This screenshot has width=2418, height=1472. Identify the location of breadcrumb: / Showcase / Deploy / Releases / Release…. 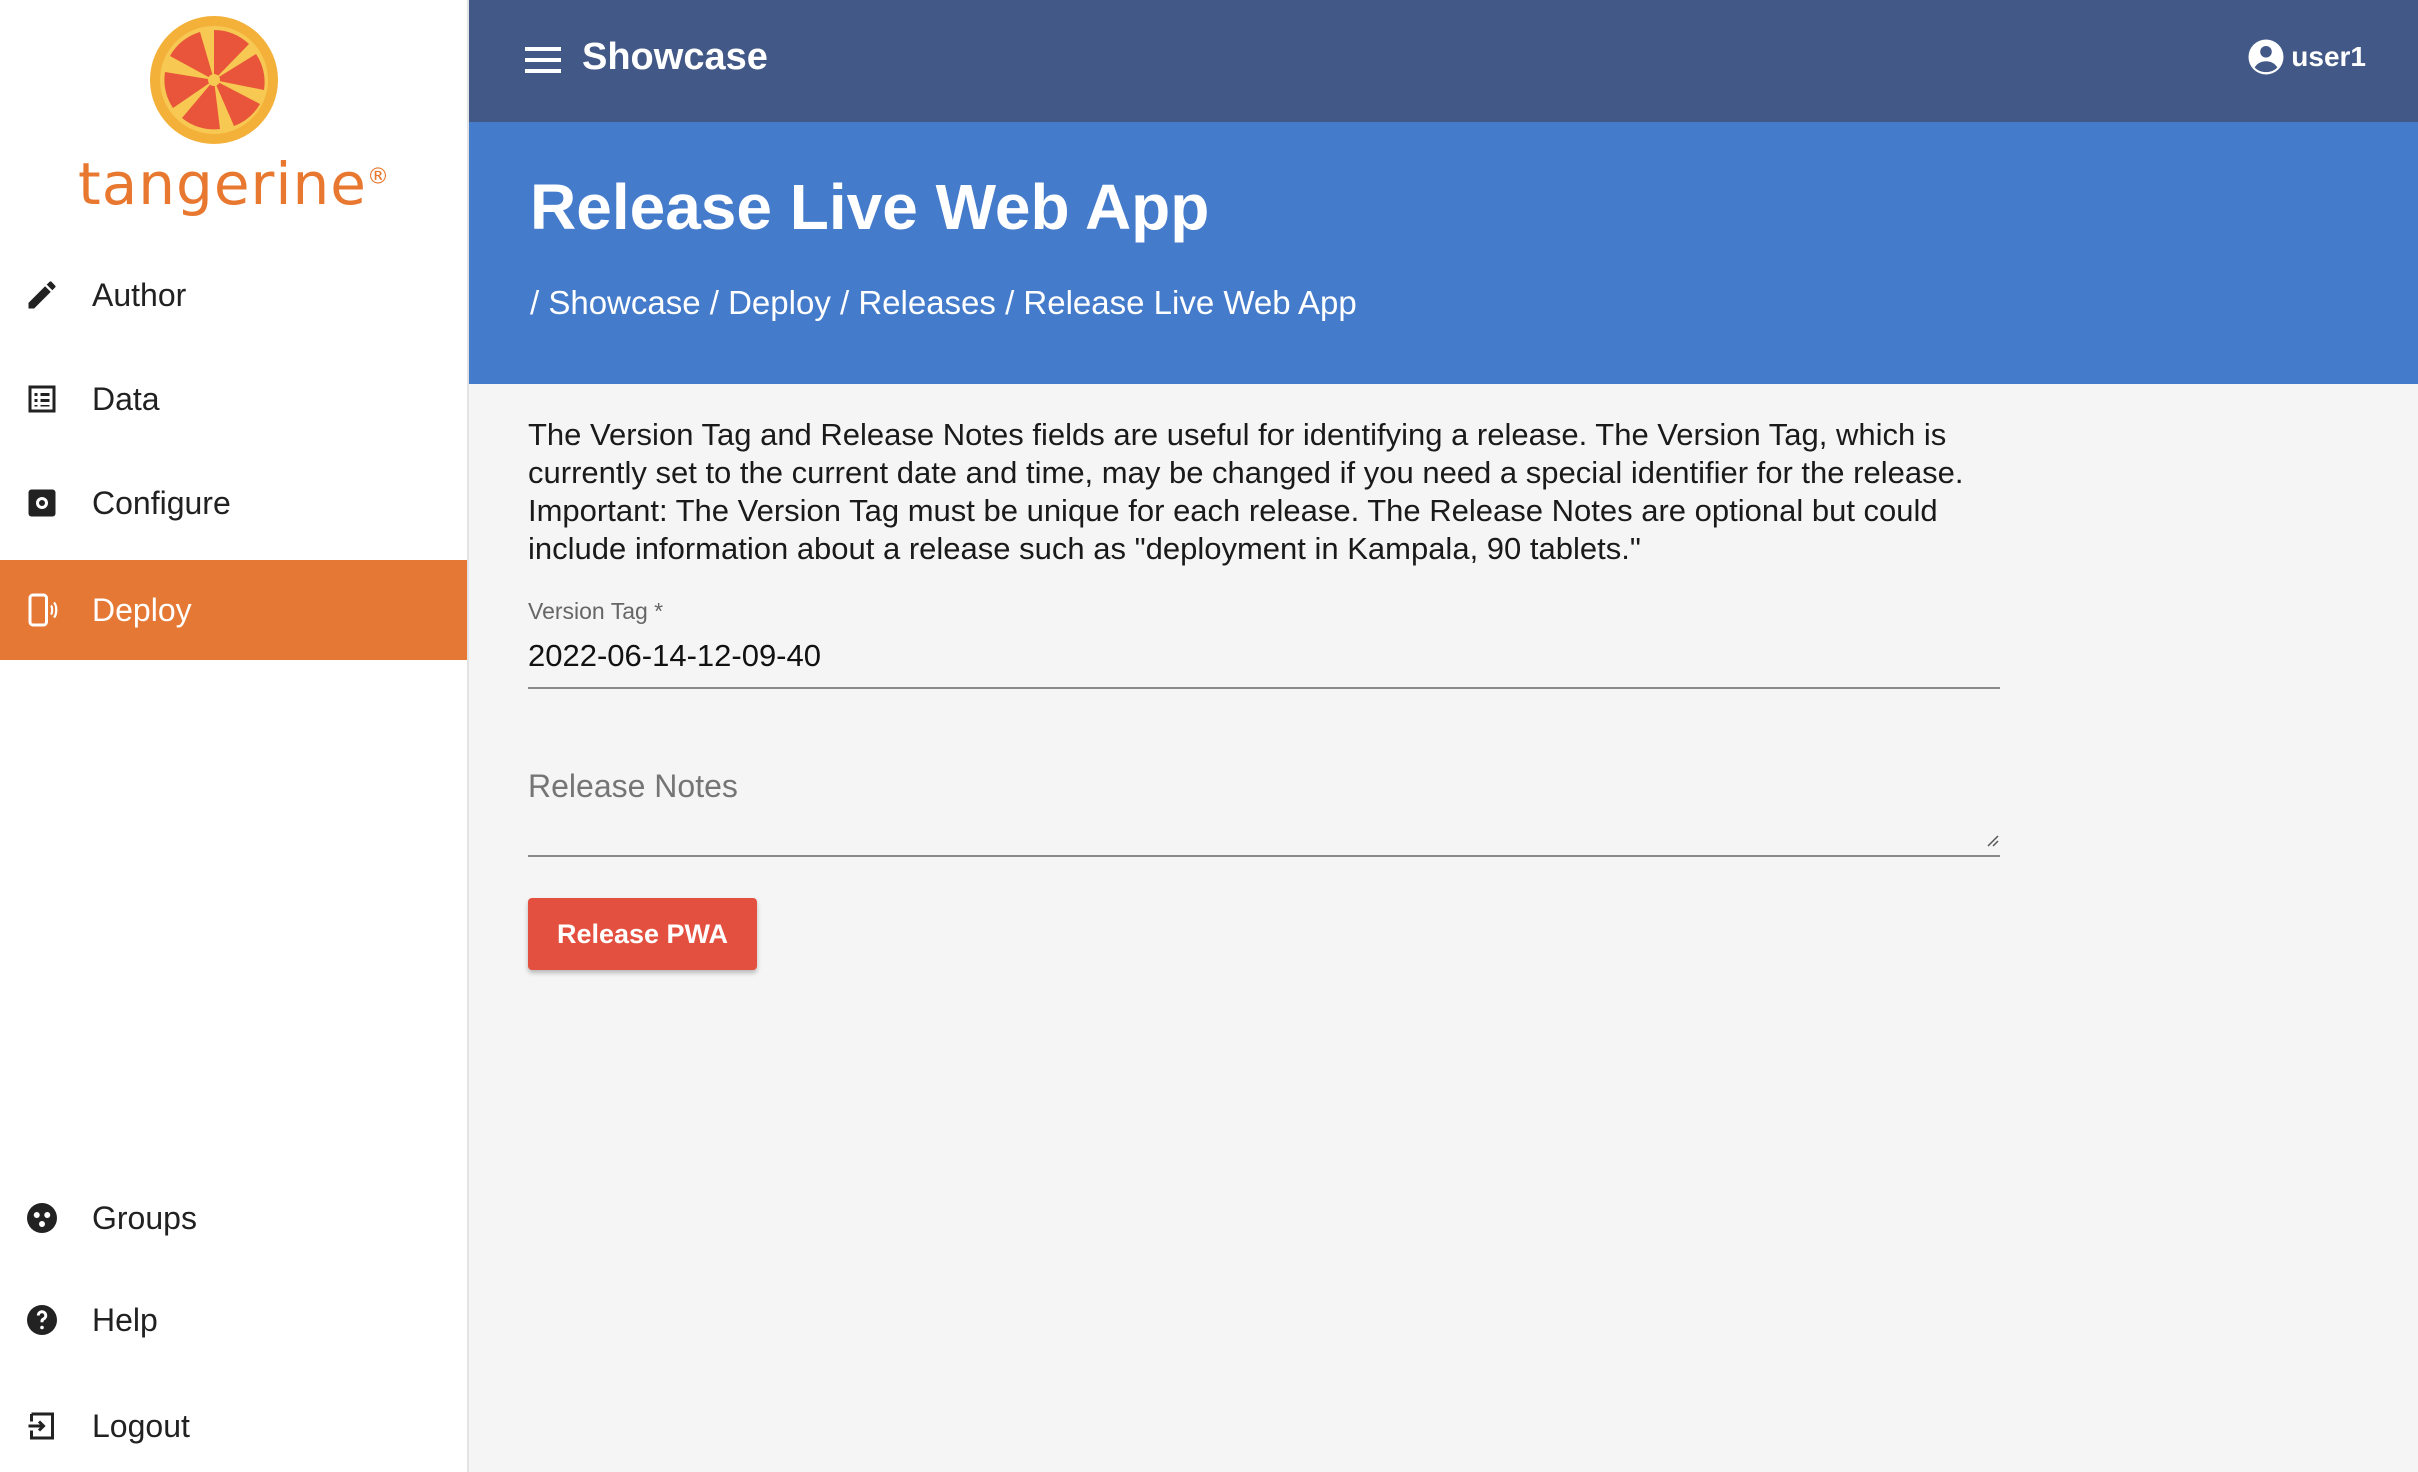
(943, 303).